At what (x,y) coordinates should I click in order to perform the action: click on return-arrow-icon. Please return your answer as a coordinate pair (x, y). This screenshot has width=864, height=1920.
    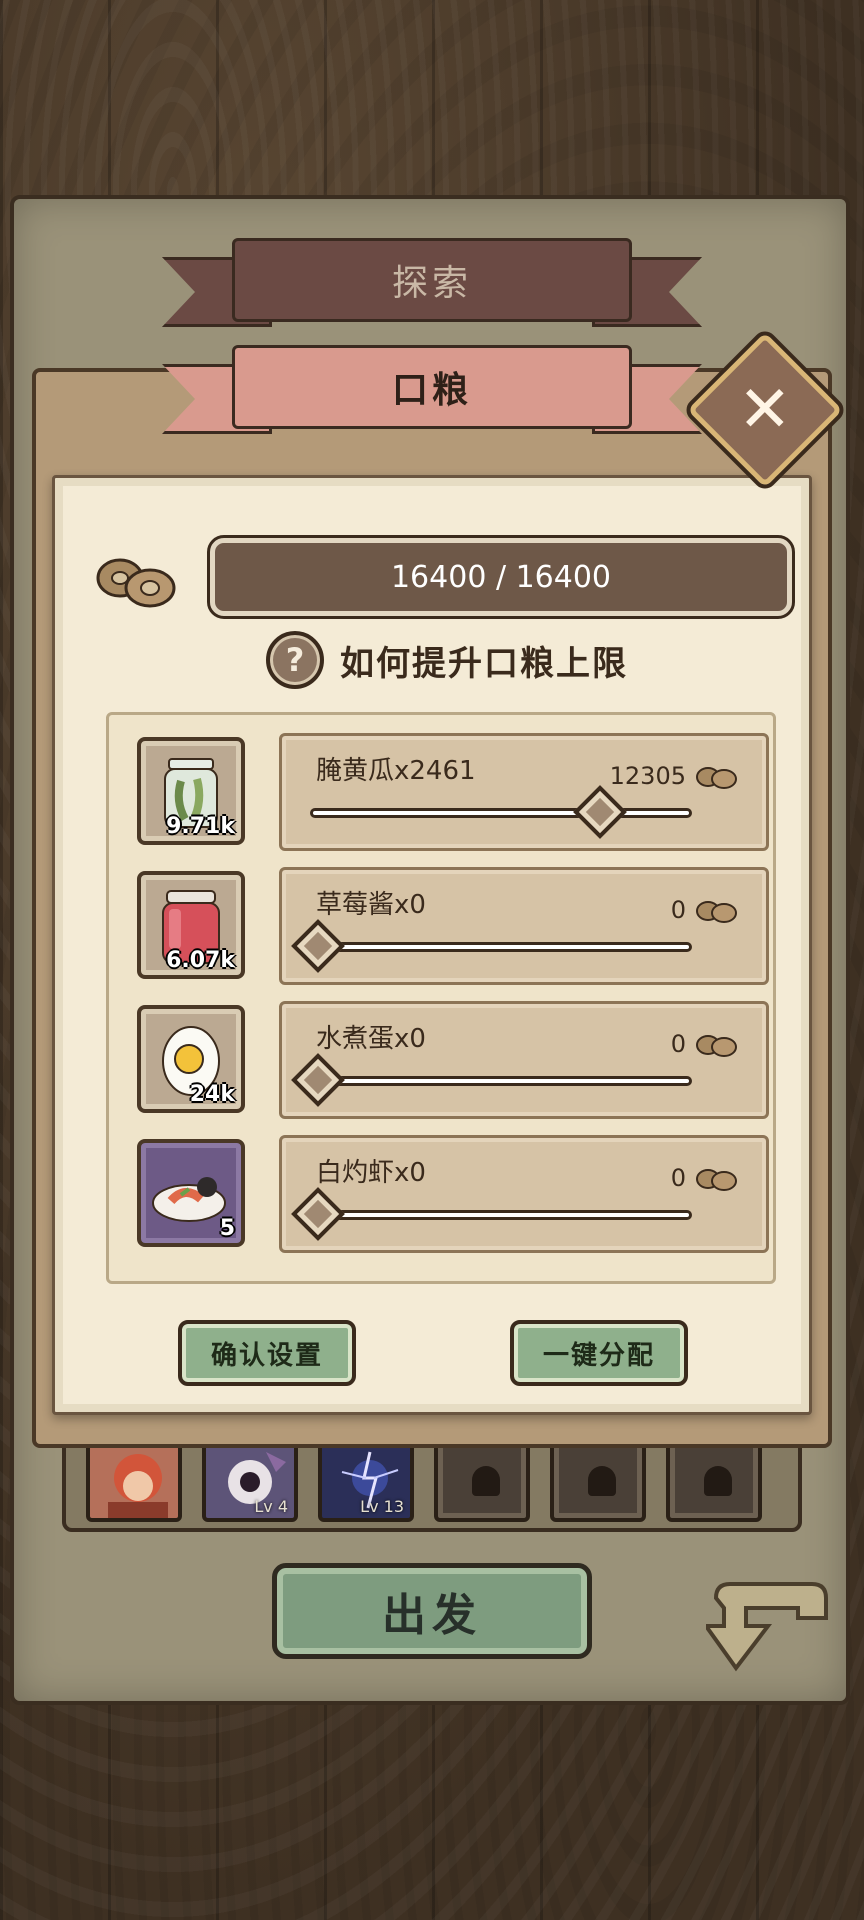
    Looking at the image, I should click on (771, 1632).